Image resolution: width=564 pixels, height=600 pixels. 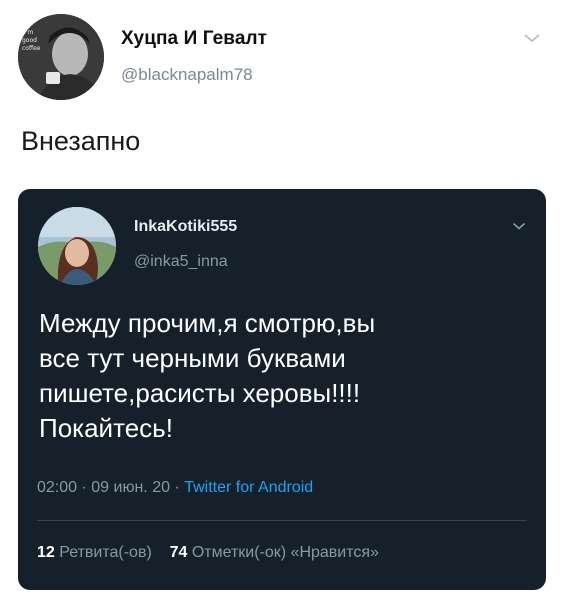 I want to click on profile-photo-icon, so click(x=77, y=246).